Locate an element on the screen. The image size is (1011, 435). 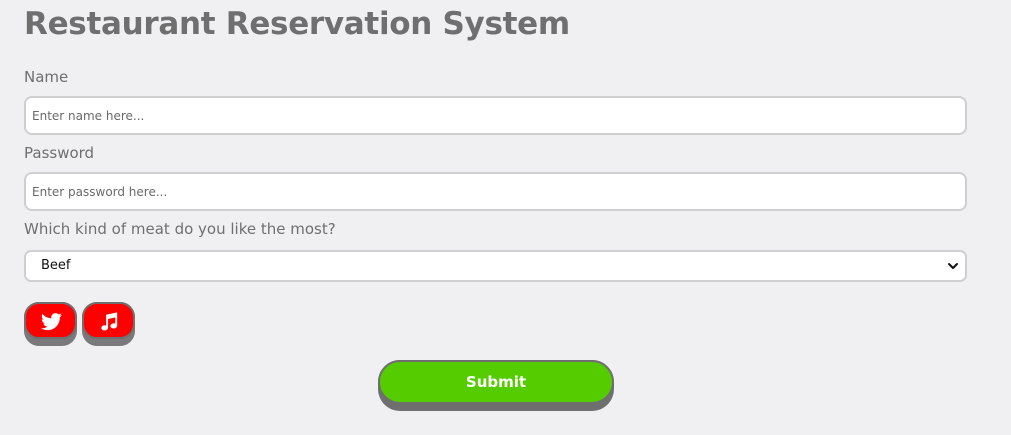
twitter-icon is located at coordinates (51, 322).